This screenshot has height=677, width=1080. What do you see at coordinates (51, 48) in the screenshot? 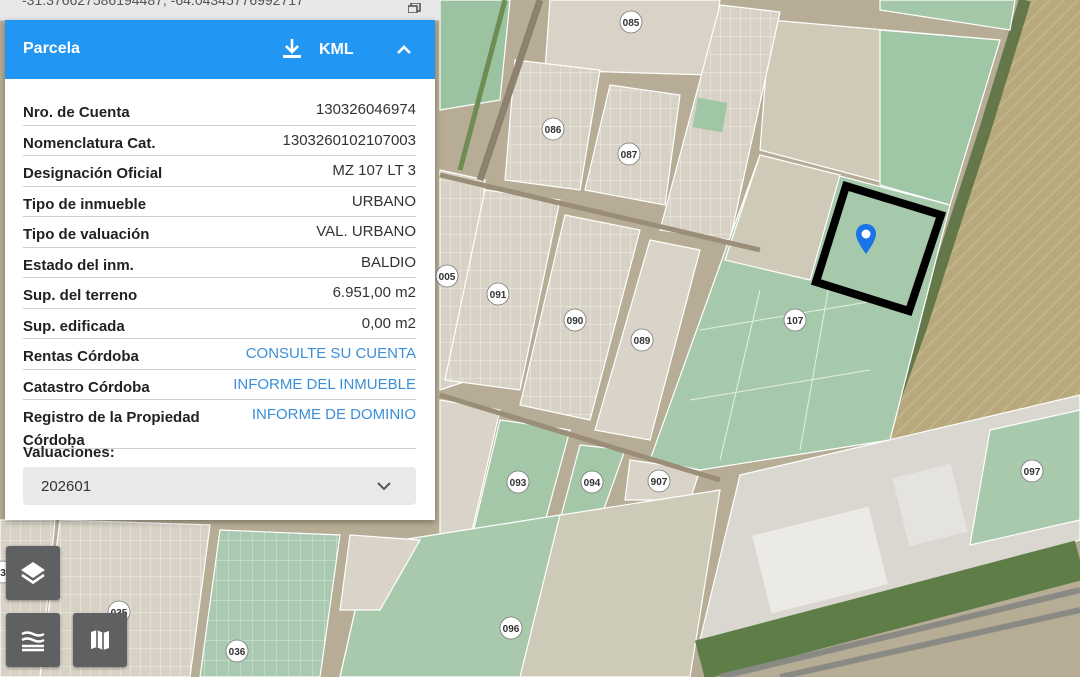
I see `panel-title: Parcela` at bounding box center [51, 48].